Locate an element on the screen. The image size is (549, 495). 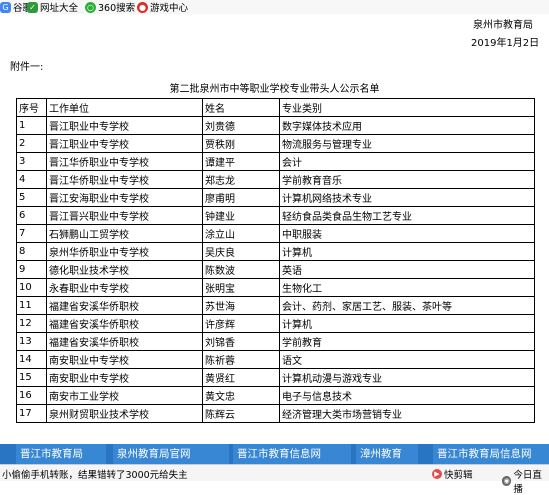
table-row: 11 福建省安溪华侨职校 苏世海 会计、药剂、家居工艺、服装、茶叶等 is located at coordinates (275, 305).